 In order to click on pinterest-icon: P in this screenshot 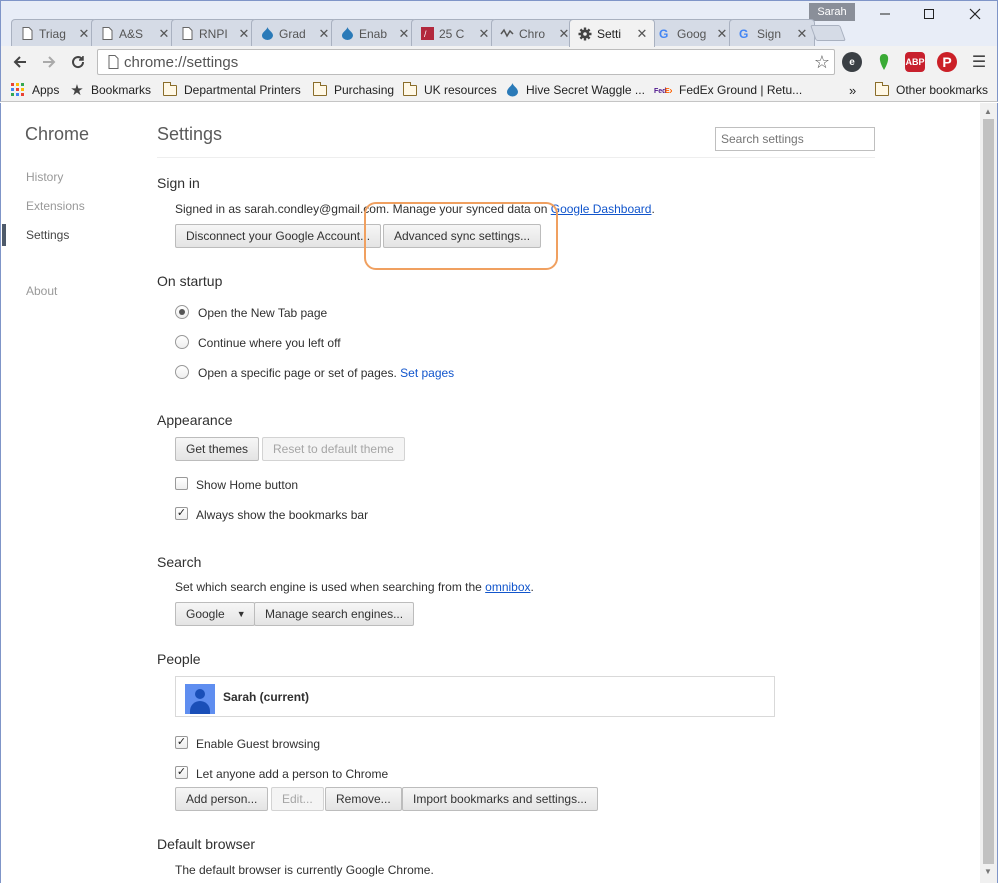, I will do `click(947, 62)`.